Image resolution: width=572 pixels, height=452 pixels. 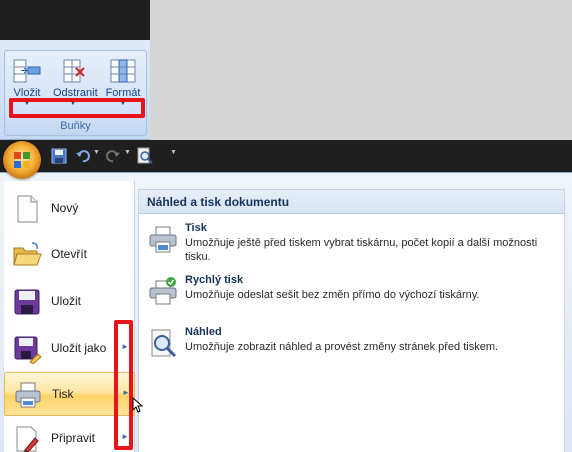 What do you see at coordinates (77, 108) in the screenshot?
I see `highlight-box-dropdowns` at bounding box center [77, 108].